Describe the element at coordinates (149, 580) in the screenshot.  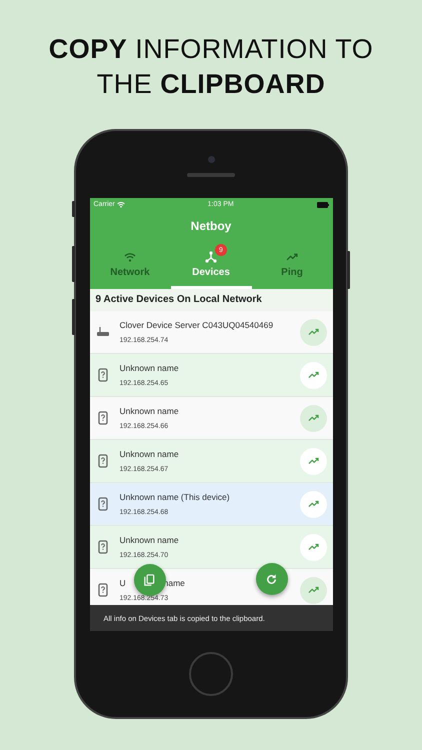
I see `copy-icon` at that location.